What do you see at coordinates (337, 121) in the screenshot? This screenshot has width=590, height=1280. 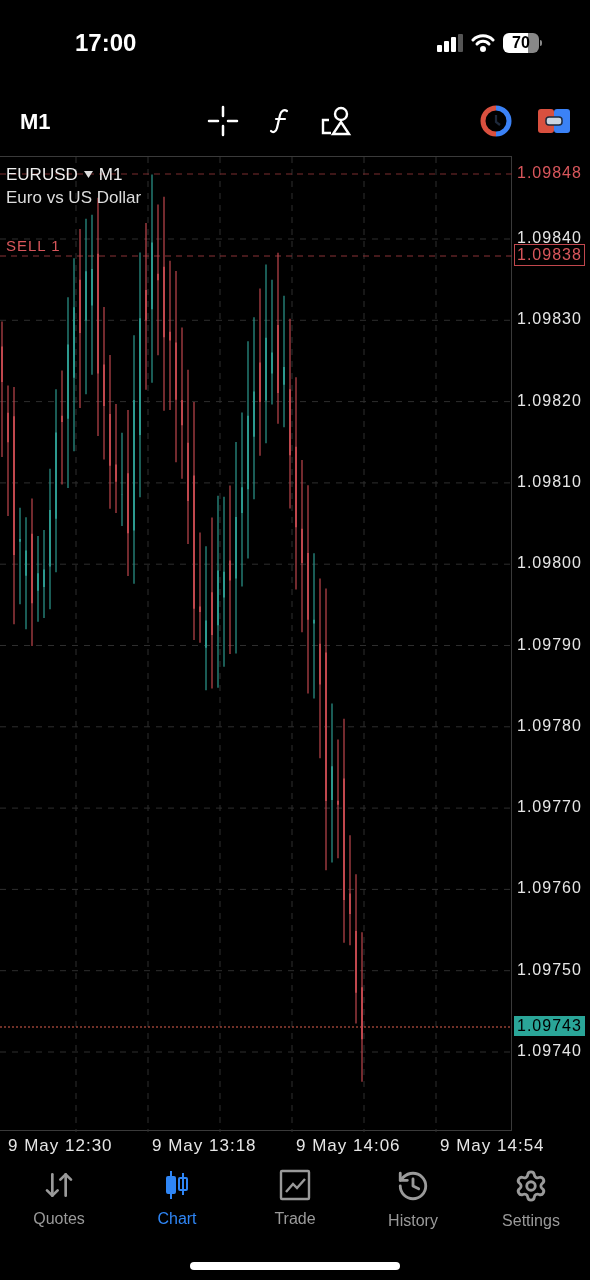 I see `shapes-icon` at bounding box center [337, 121].